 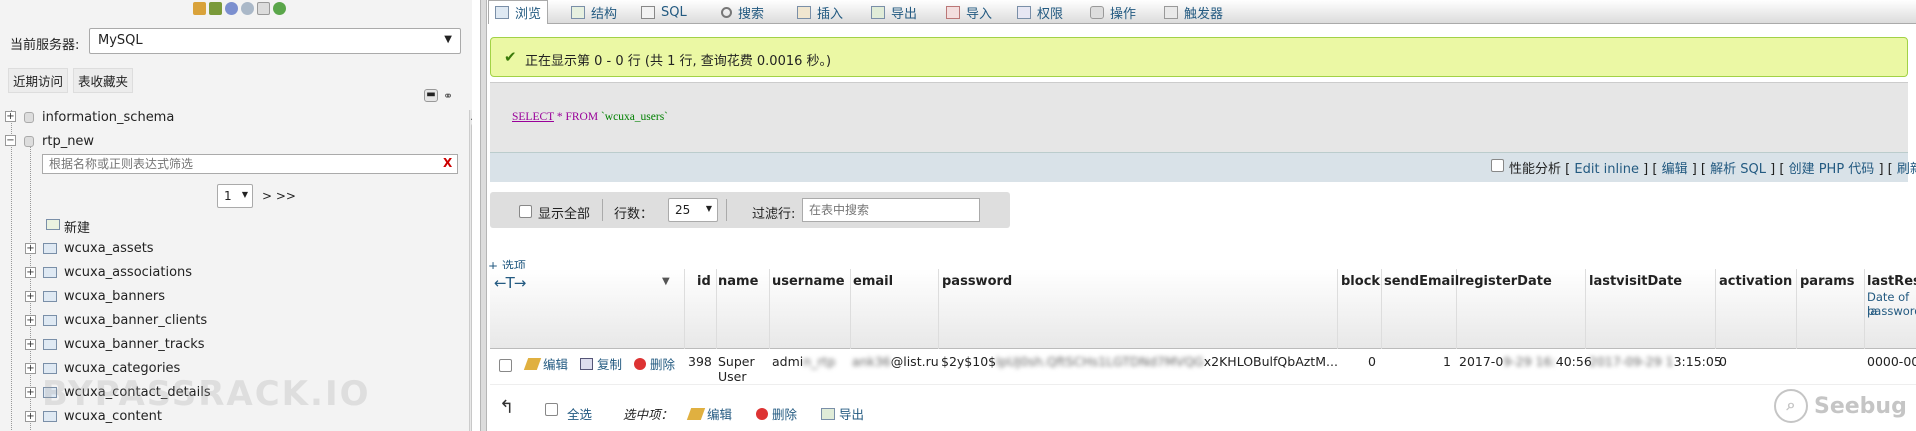 I want to click on settings-icon, so click(x=263, y=8).